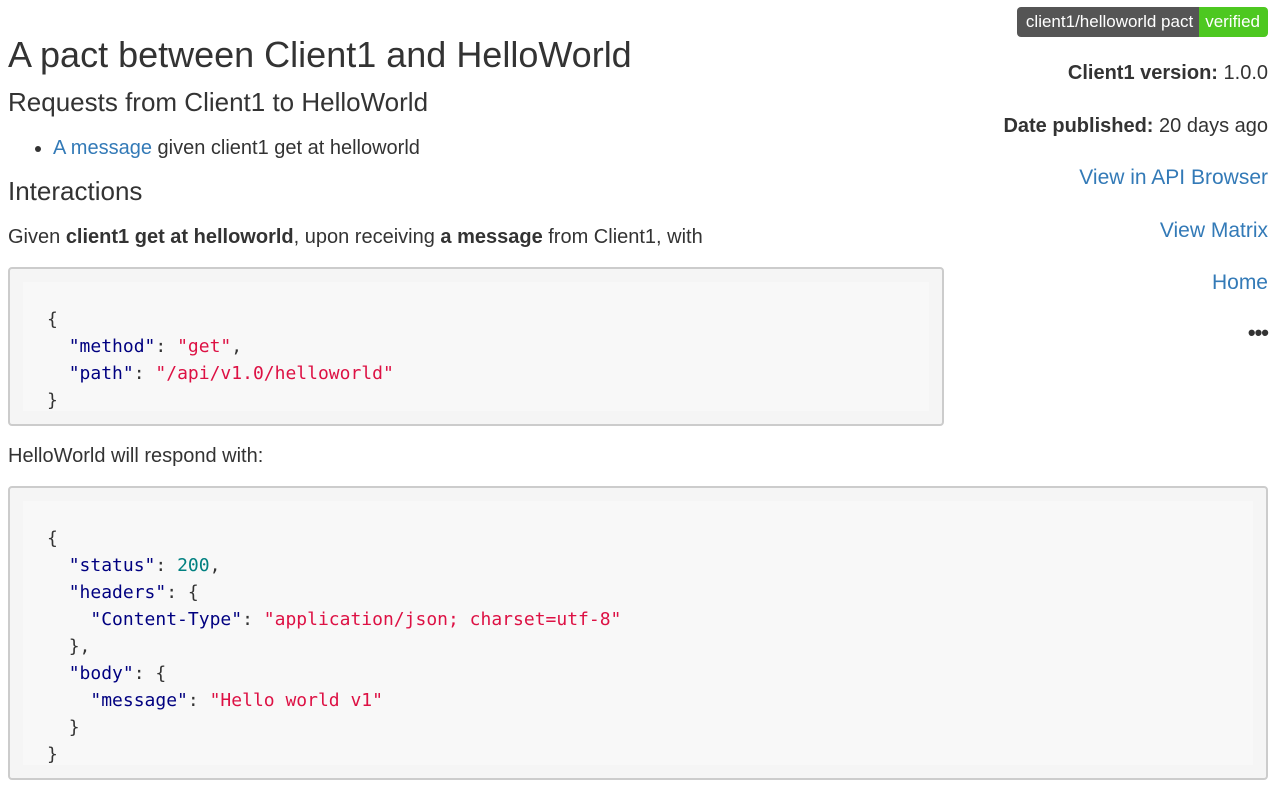  What do you see at coordinates (367, 237) in the screenshot?
I see `given-middle: , upon receiving` at bounding box center [367, 237].